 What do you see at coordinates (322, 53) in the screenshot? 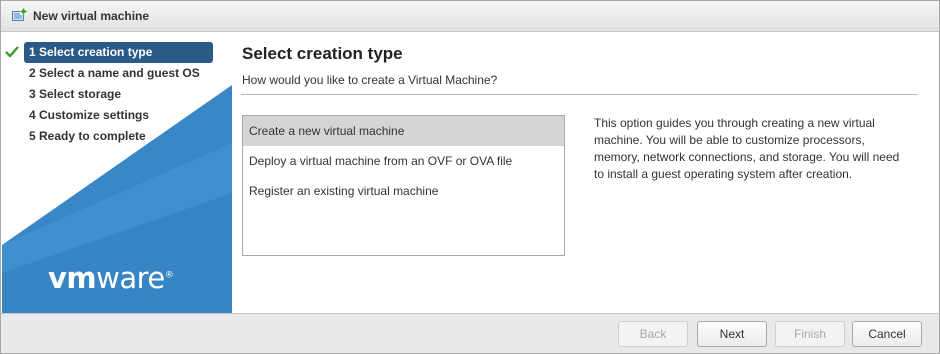
I see `page-title: Select creation type` at bounding box center [322, 53].